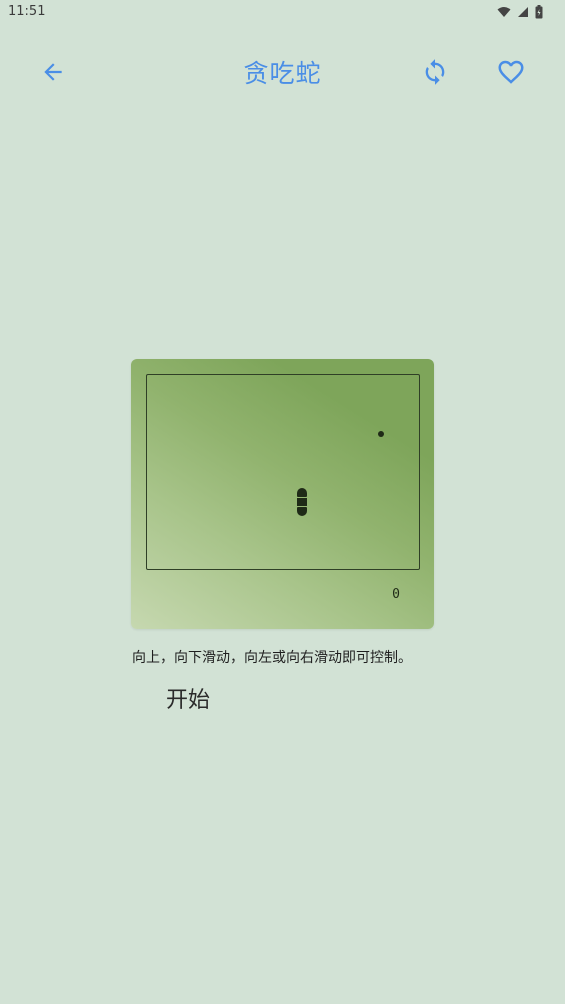  Describe the element at coordinates (188, 698) in the screenshot. I see `start-button: 开始` at that location.